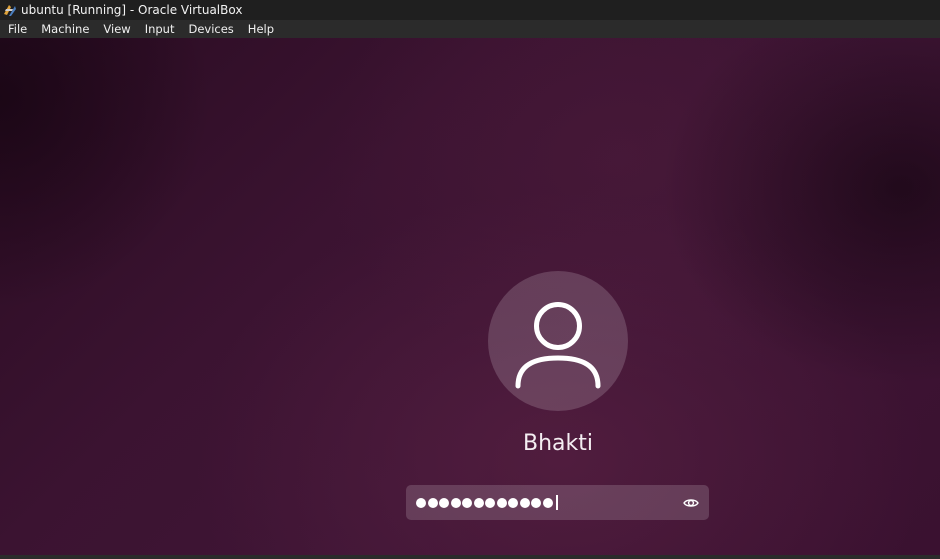 The height and width of the screenshot is (559, 940). I want to click on title-bar: ubuntu [Running] - Oracle VirtualBox, so click(470, 10).